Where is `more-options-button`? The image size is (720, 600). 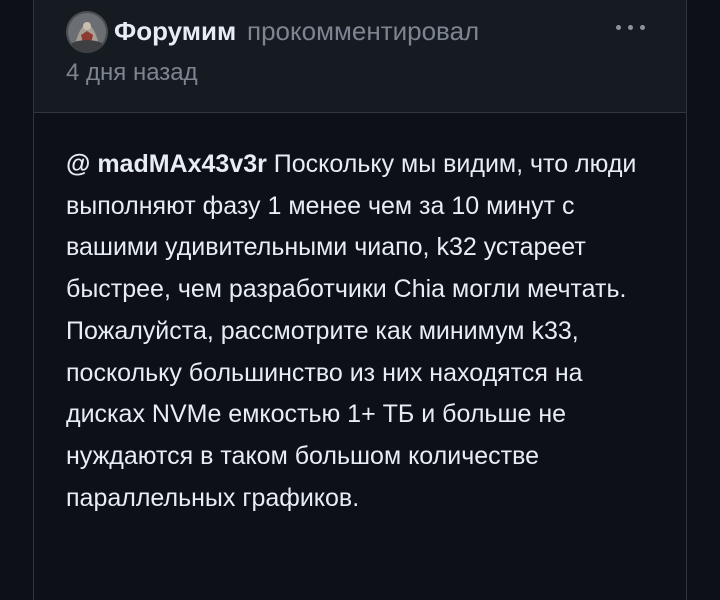 more-options-button is located at coordinates (630, 27).